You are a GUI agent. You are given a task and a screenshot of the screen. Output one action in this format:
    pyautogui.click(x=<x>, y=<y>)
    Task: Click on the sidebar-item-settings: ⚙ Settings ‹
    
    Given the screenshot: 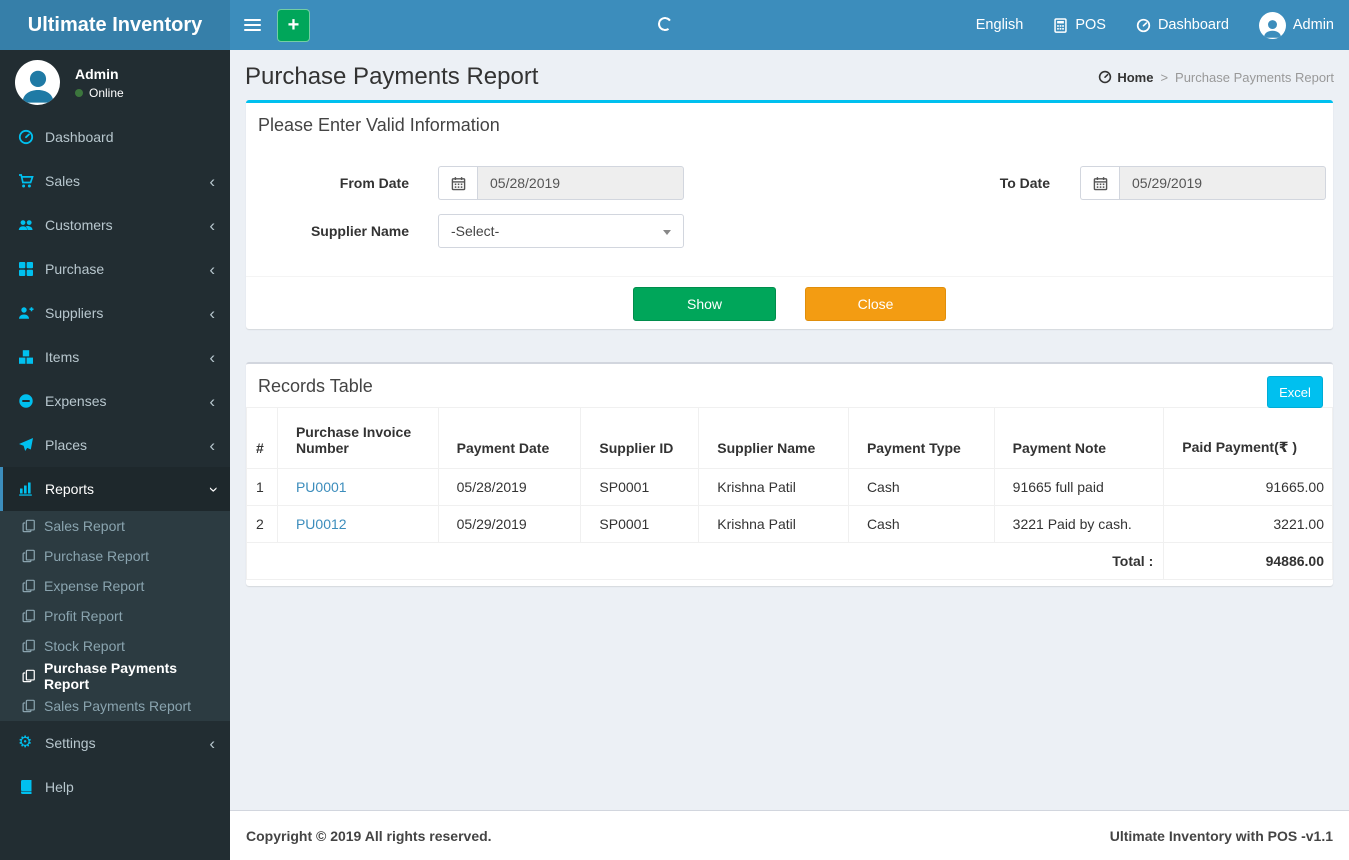 What is the action you would take?
    pyautogui.click(x=115, y=743)
    